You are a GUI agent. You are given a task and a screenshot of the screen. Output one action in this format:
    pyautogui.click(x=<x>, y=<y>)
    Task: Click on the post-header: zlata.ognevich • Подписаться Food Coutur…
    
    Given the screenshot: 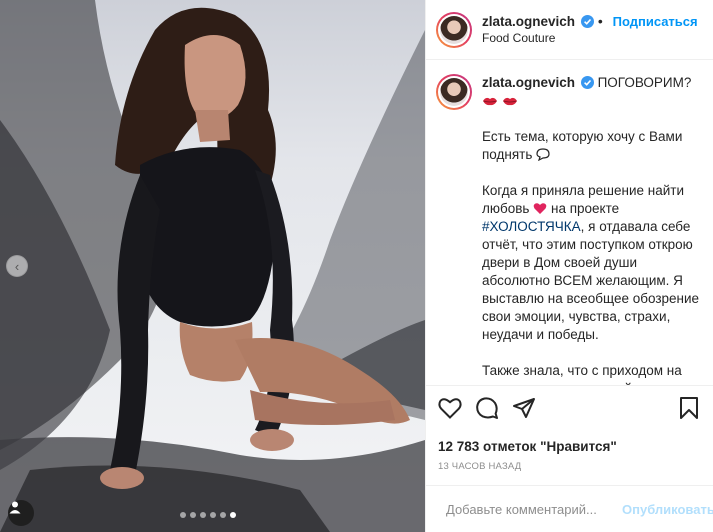 What is the action you would take?
    pyautogui.click(x=569, y=30)
    